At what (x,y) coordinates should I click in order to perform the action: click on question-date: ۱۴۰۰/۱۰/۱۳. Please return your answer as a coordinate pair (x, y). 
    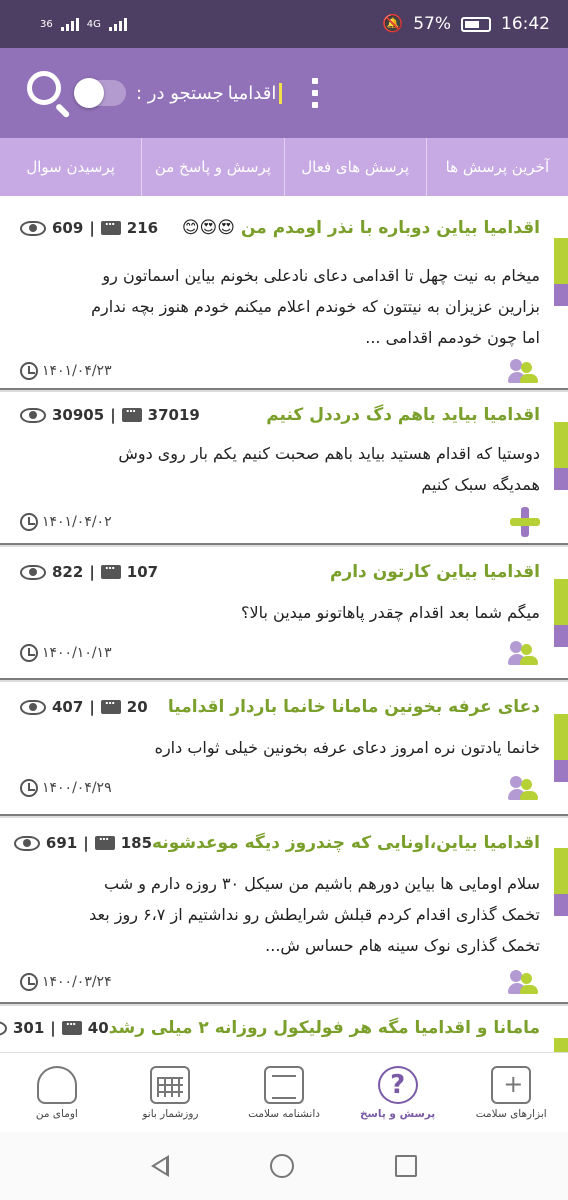
    Looking at the image, I should click on (66, 653).